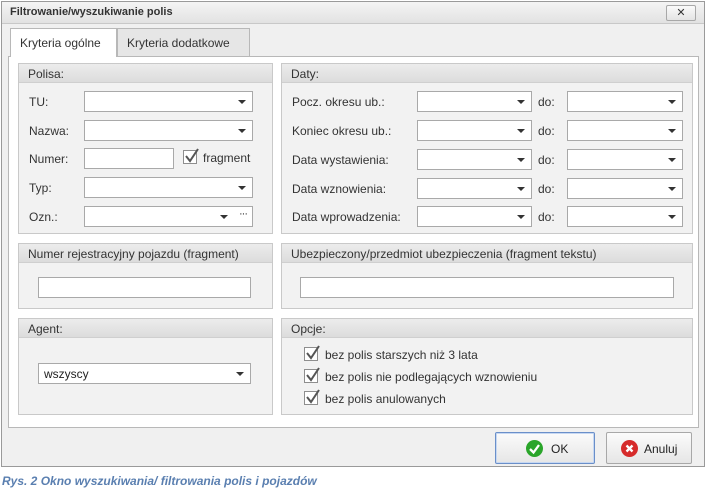 This screenshot has height=490, width=707. Describe the element at coordinates (353, 13) in the screenshot. I see `title-bar: Filtrowanie/wyszukiwanie polis ✕` at that location.